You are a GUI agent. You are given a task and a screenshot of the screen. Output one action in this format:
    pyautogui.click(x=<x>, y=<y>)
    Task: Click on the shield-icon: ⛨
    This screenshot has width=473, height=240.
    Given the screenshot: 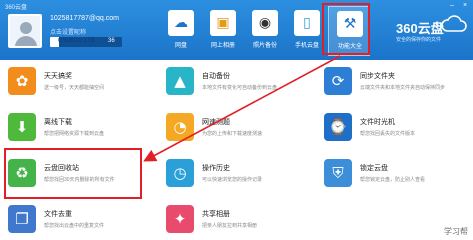 What is the action you would take?
    pyautogui.click(x=338, y=173)
    